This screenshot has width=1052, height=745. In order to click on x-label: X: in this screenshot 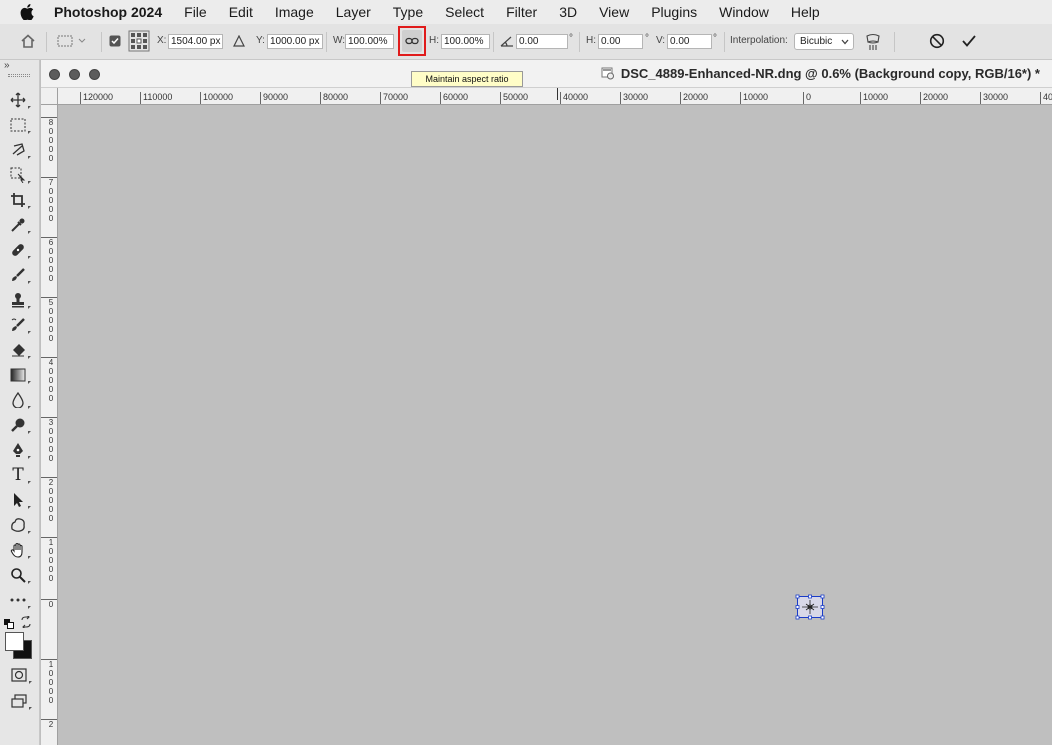, I will do `click(162, 40)`.